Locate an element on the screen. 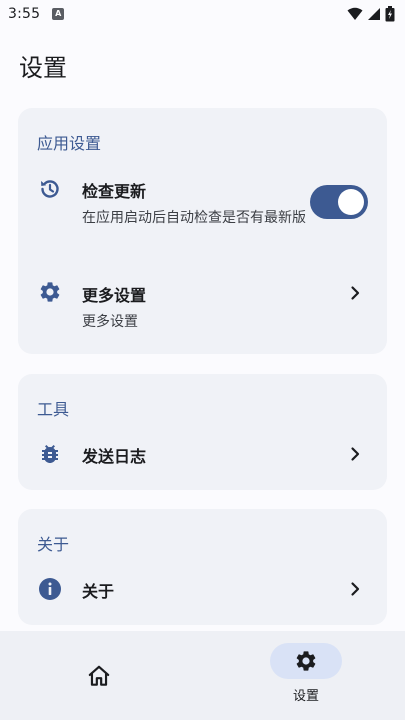  toggle-knob is located at coordinates (351, 202).